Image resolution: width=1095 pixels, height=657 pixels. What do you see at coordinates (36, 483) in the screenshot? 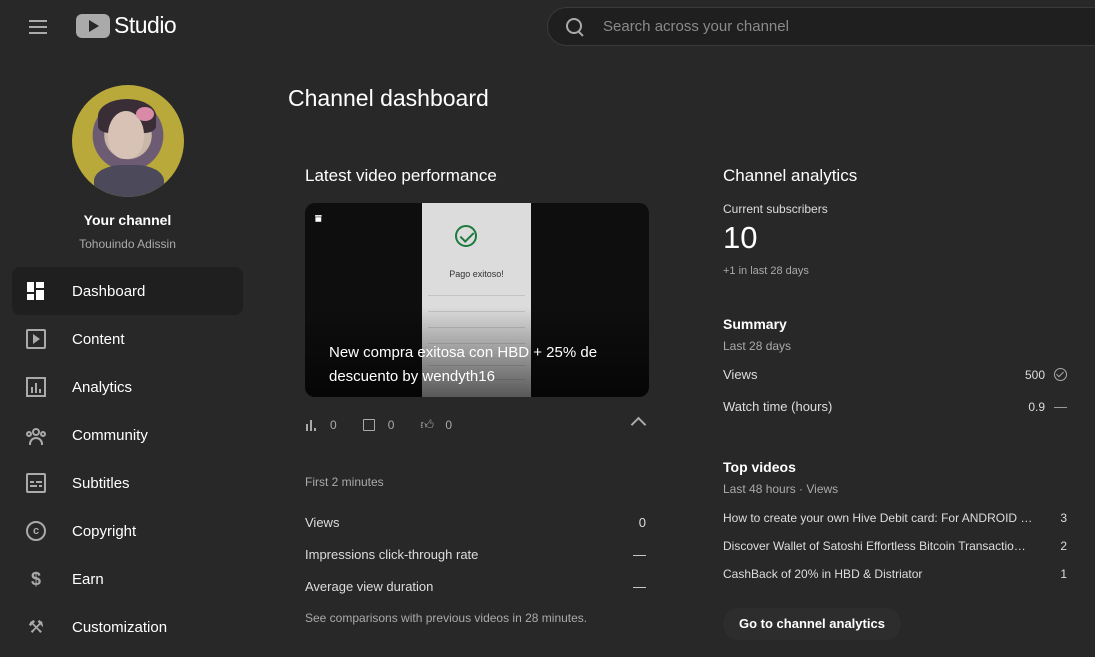
I see `subtitles-icon` at bounding box center [36, 483].